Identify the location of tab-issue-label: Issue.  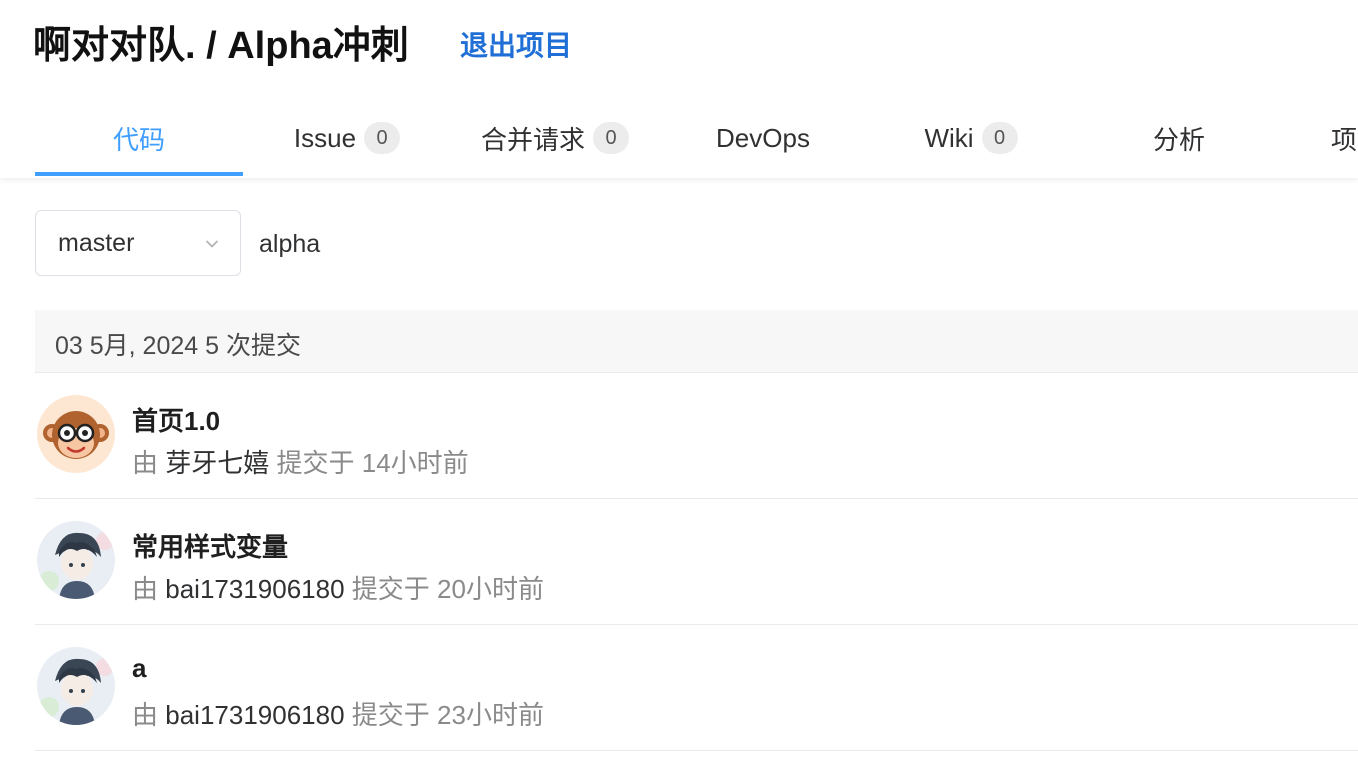
(325, 137).